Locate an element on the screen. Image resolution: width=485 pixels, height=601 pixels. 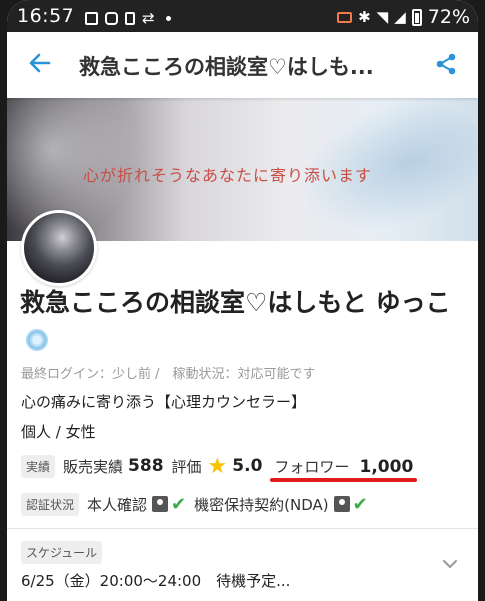
share-svg is located at coordinates (446, 64).